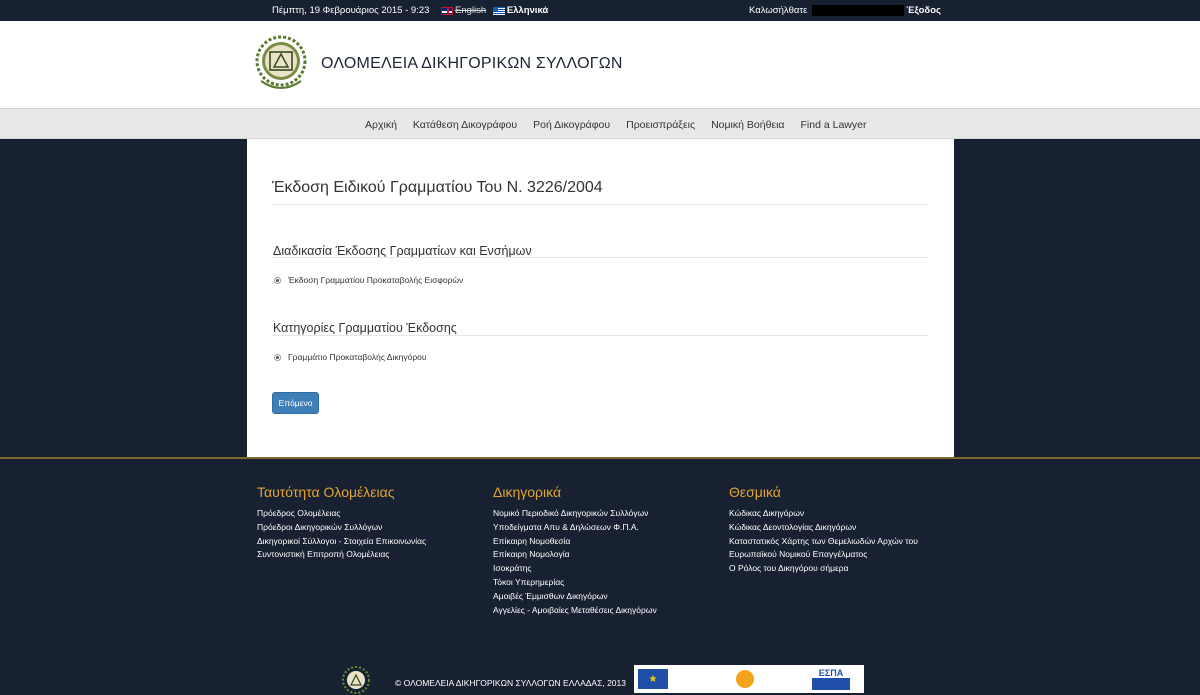 Image resolution: width=1200 pixels, height=695 pixels. I want to click on footer-link: Κώδικας Δικηγόρων, so click(823, 514).